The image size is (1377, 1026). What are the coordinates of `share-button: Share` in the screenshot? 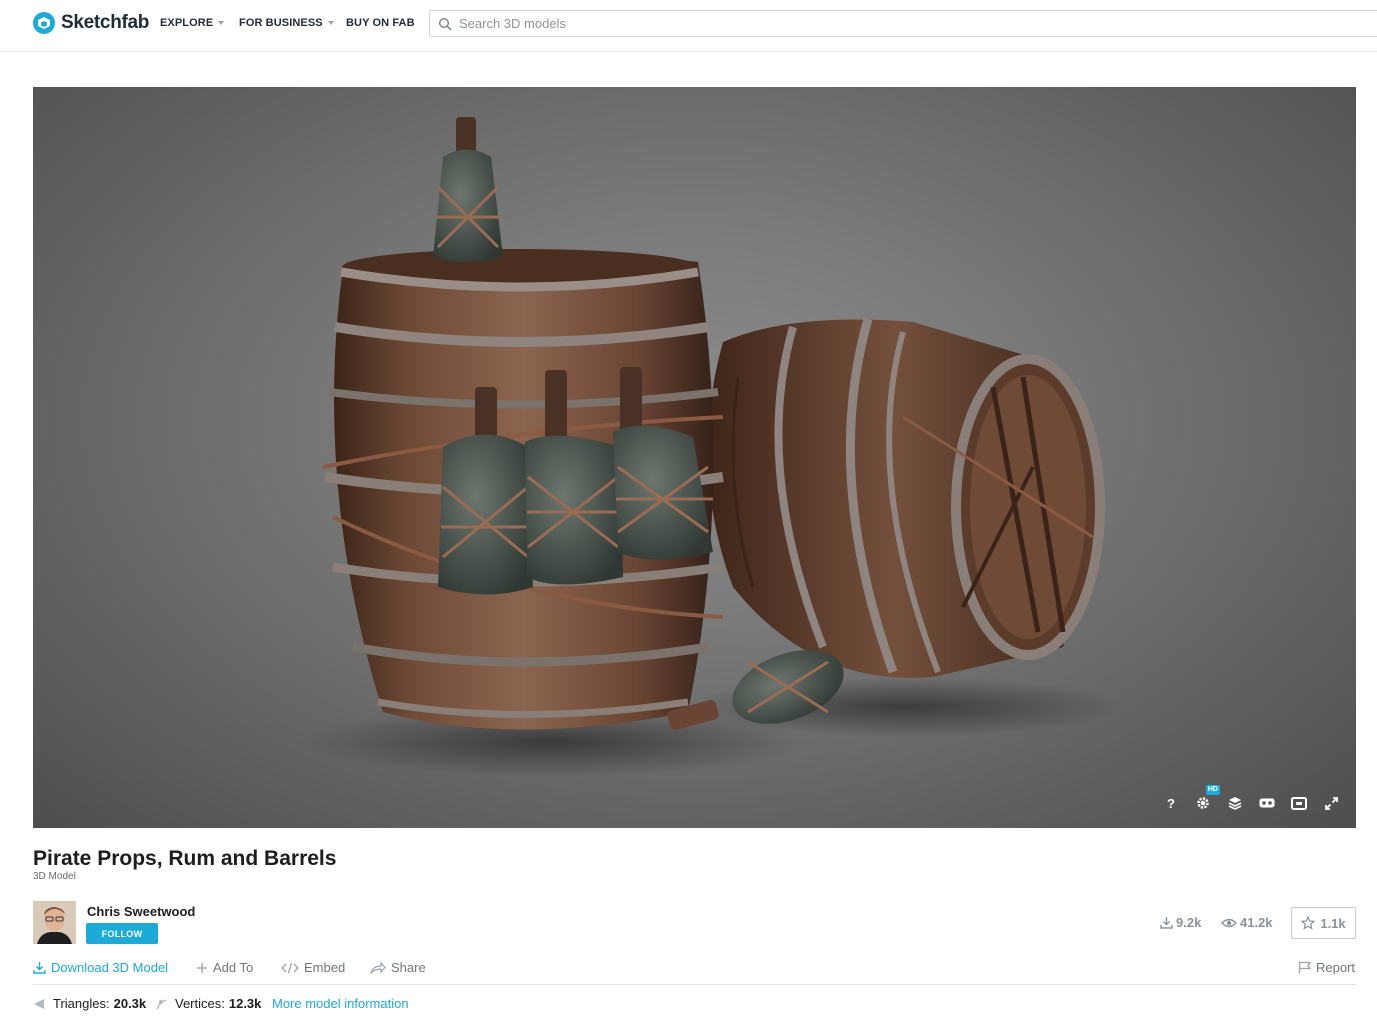 It's located at (398, 967).